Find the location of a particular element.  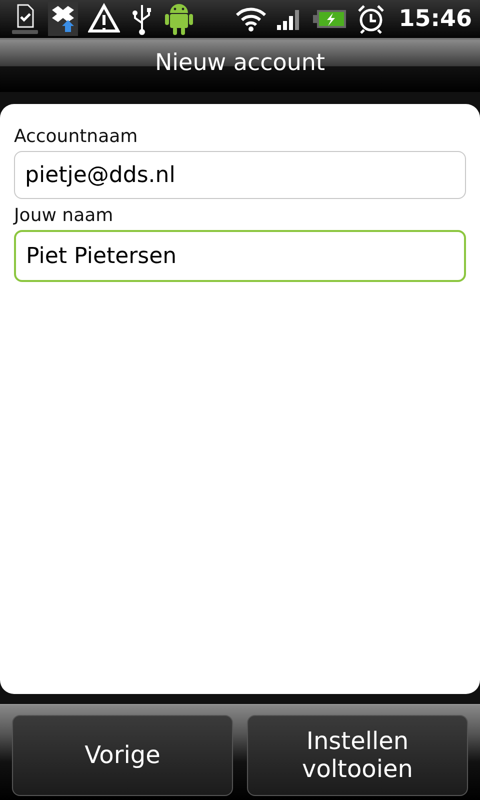

action-button: Instellen voltooien is located at coordinates (357, 755).